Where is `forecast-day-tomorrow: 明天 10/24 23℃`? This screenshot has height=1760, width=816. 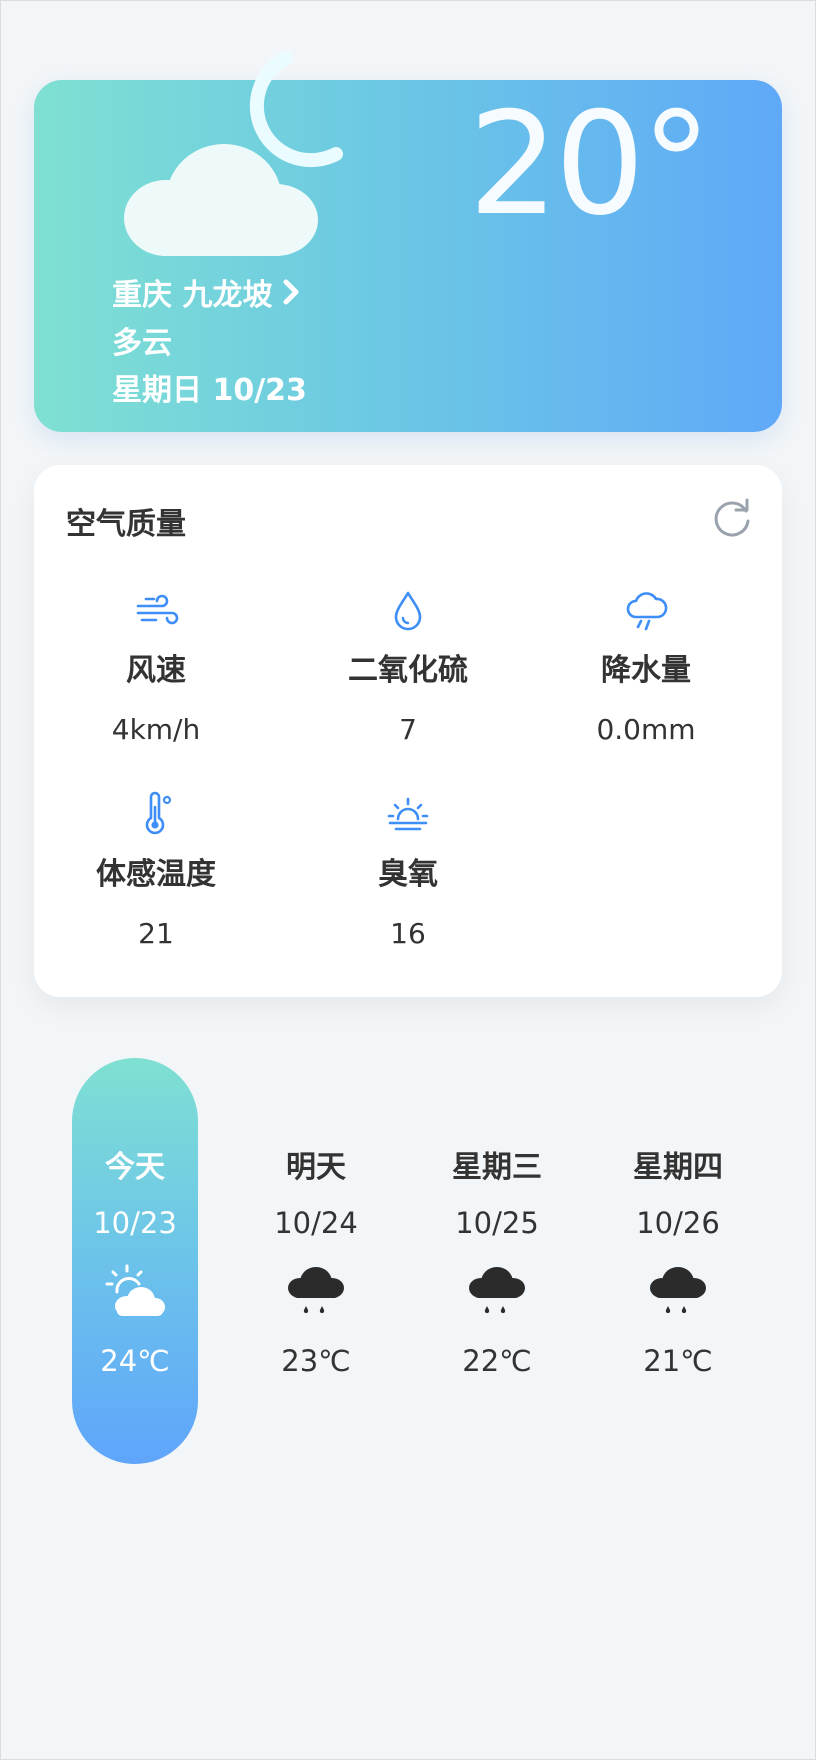
forecast-day-tomorrow: 明天 10/24 23℃ is located at coordinates (316, 1261).